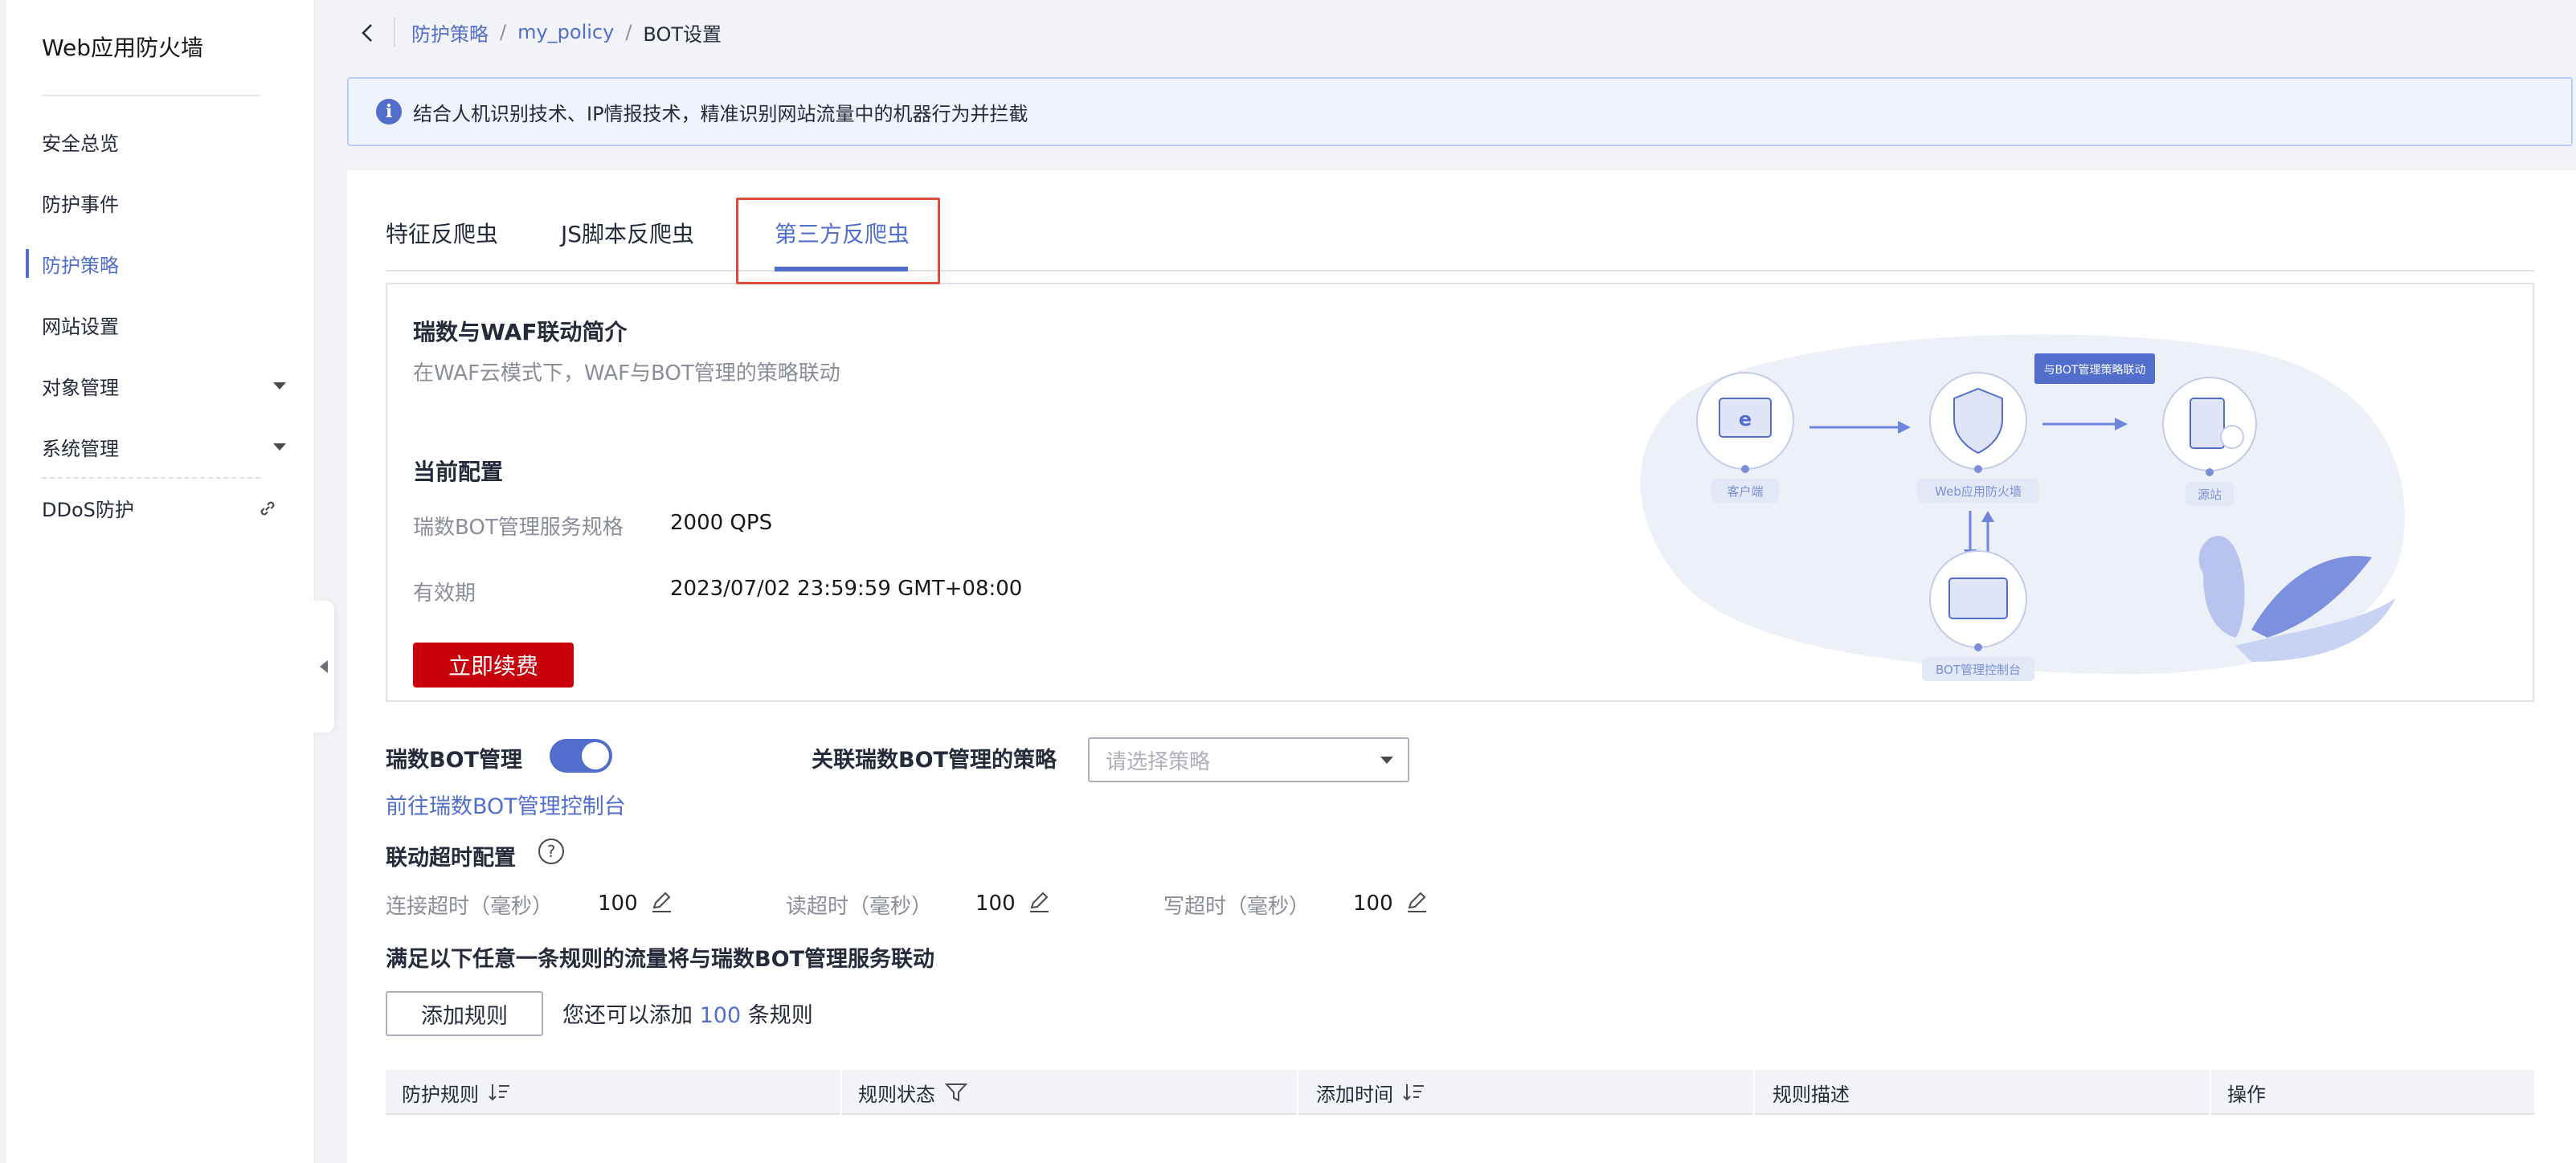 The image size is (2576, 1163). Describe the element at coordinates (470, 907) in the screenshot. I see `connect-timeout-label: 连接超时（毫秒）` at that location.